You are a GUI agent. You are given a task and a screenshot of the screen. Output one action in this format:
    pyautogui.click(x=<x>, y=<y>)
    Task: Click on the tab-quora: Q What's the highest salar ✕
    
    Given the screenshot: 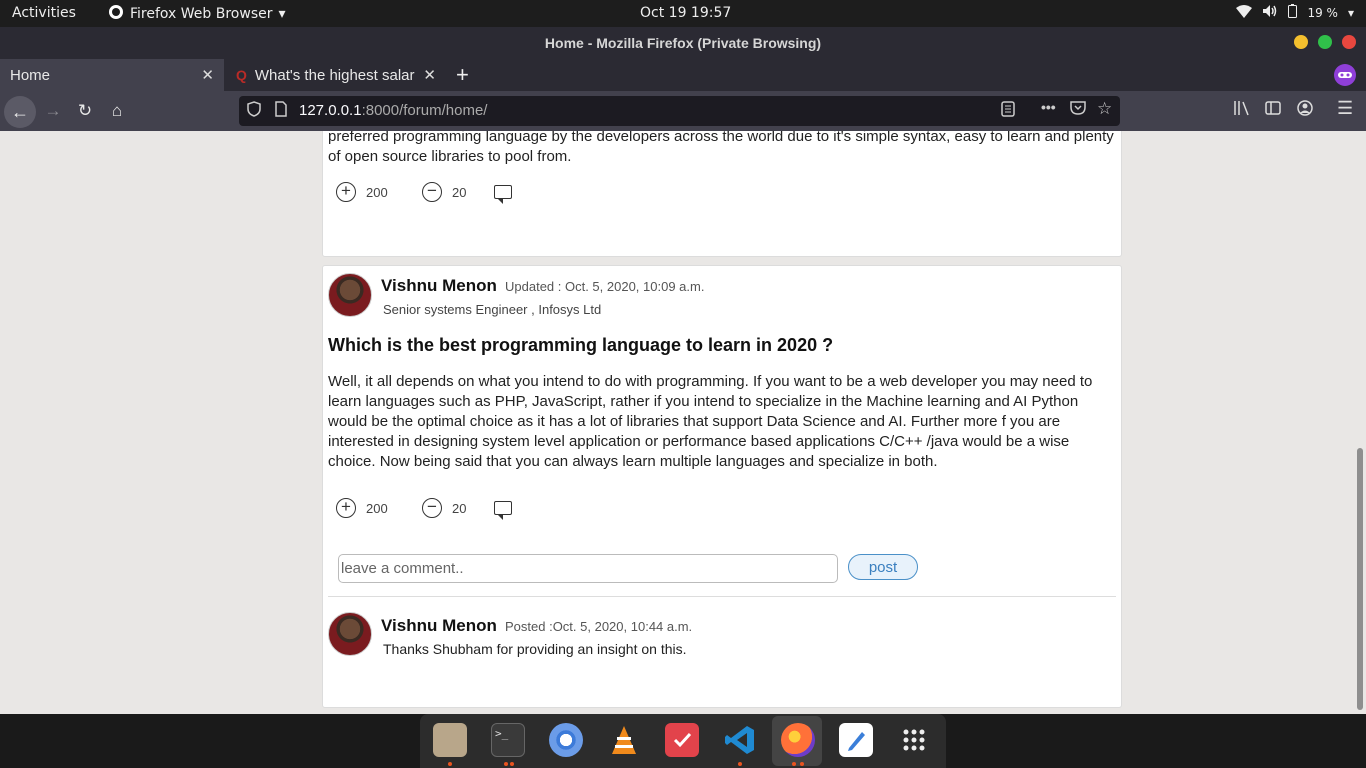 What is the action you would take?
    pyautogui.click(x=336, y=75)
    